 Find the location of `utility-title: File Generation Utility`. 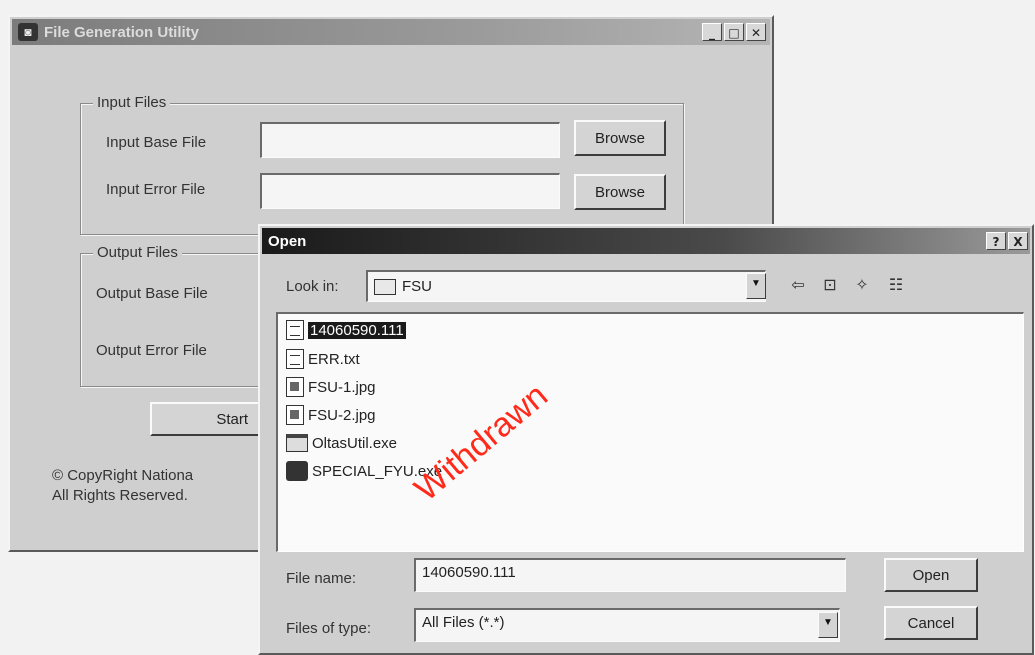

utility-title: File Generation Utility is located at coordinates (122, 32).